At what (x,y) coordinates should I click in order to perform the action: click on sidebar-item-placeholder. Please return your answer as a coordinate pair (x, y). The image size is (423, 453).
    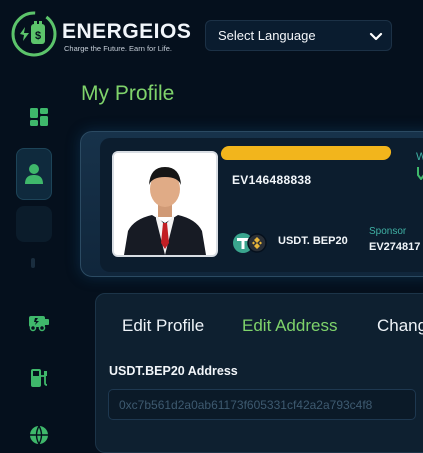
    Looking at the image, I should click on (34, 224).